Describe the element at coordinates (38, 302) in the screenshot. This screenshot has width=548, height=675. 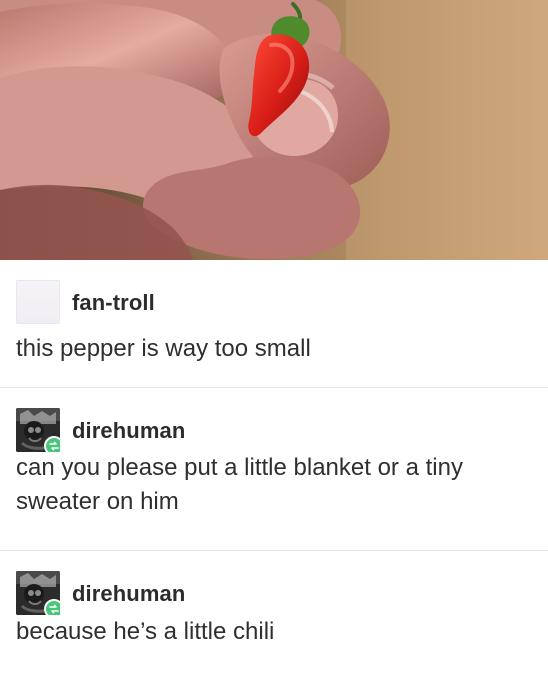
I see `default-avatar-icon` at that location.